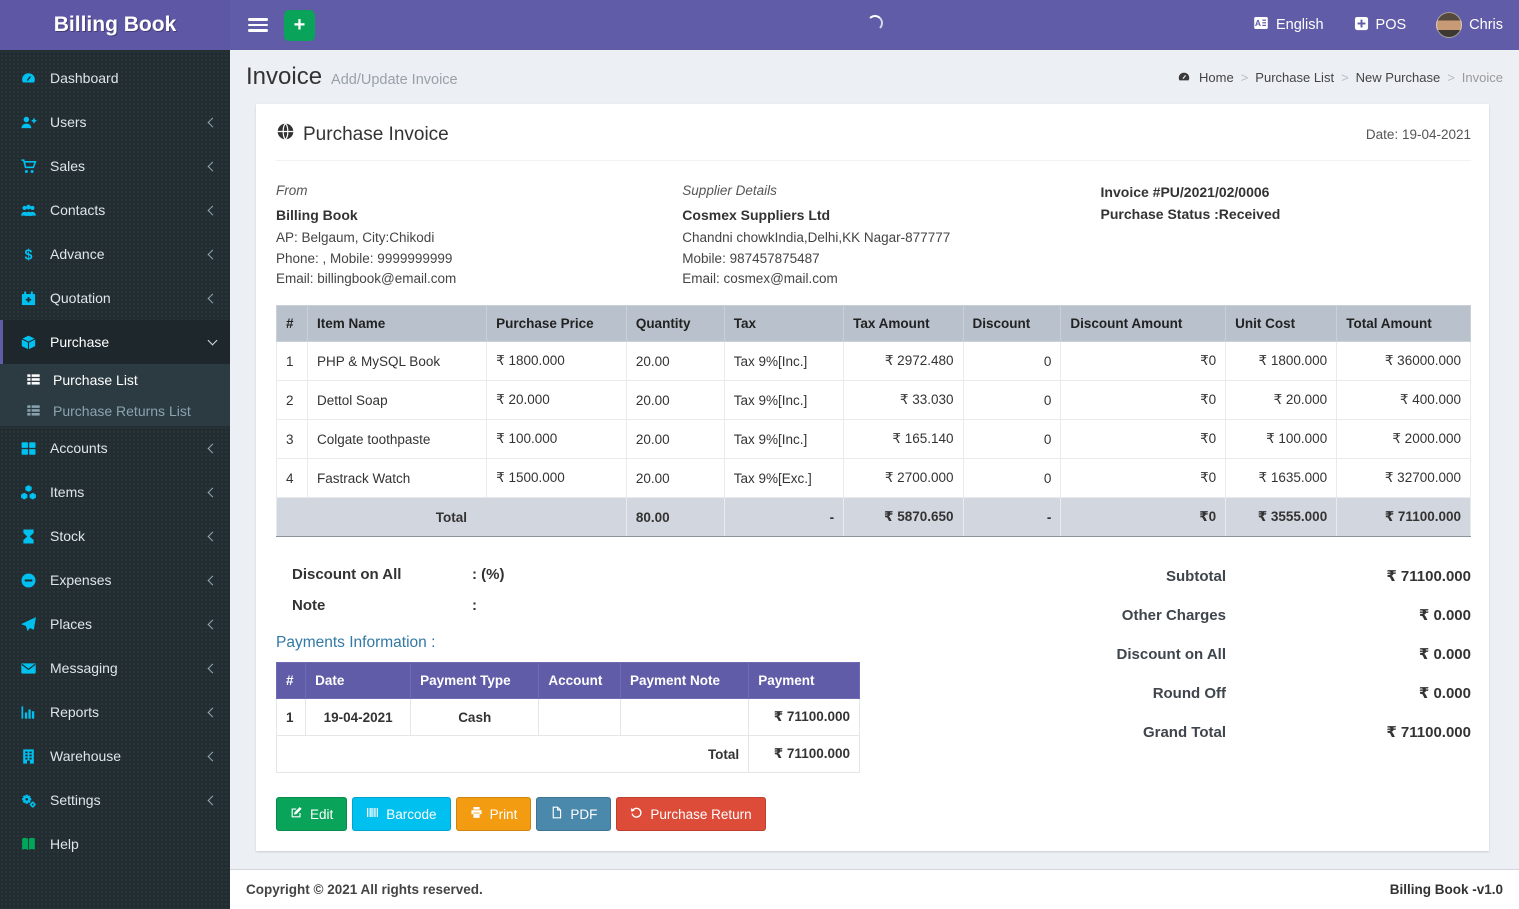  I want to click on user-menu: Chris, so click(1469, 25).